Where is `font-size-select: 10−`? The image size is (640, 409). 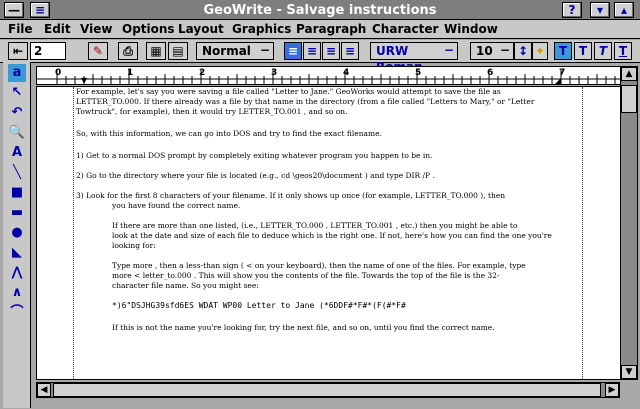 font-size-select: 10− is located at coordinates (492, 51).